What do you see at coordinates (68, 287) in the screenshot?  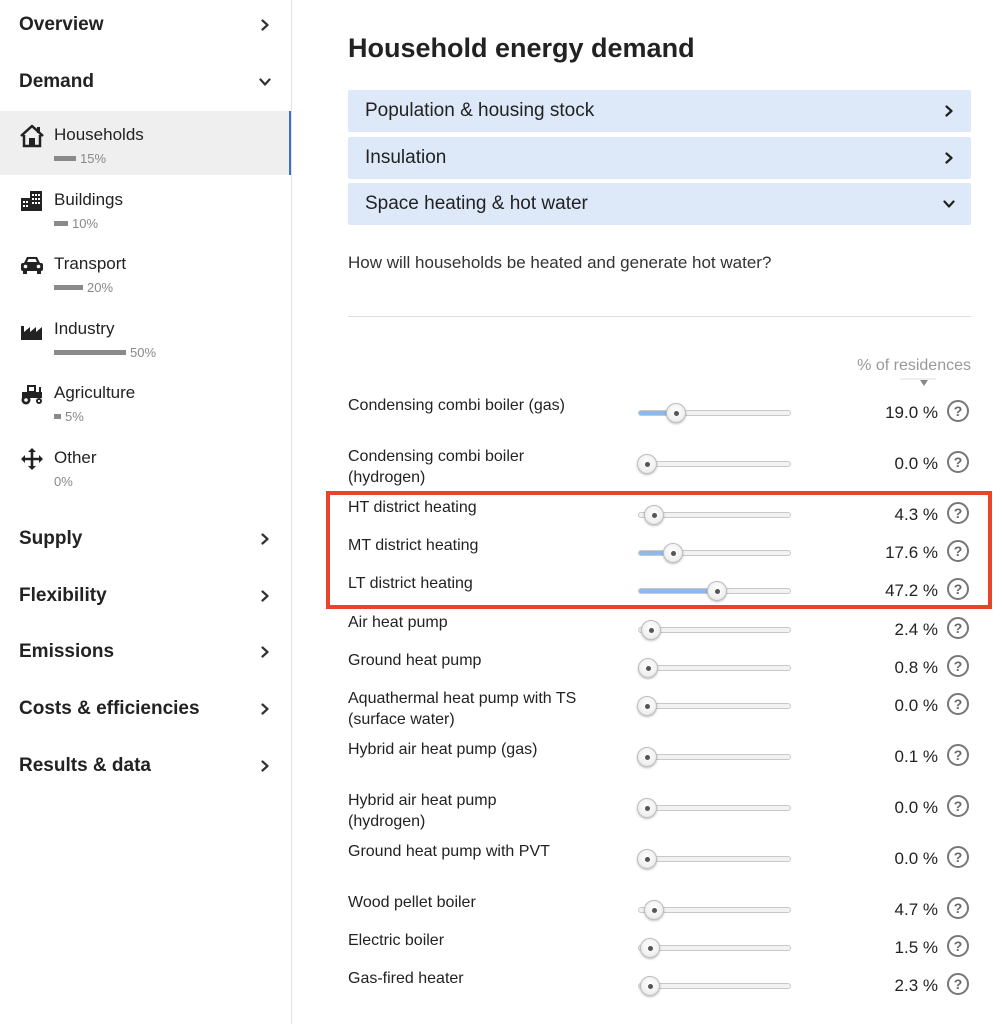 I see `share-bar` at bounding box center [68, 287].